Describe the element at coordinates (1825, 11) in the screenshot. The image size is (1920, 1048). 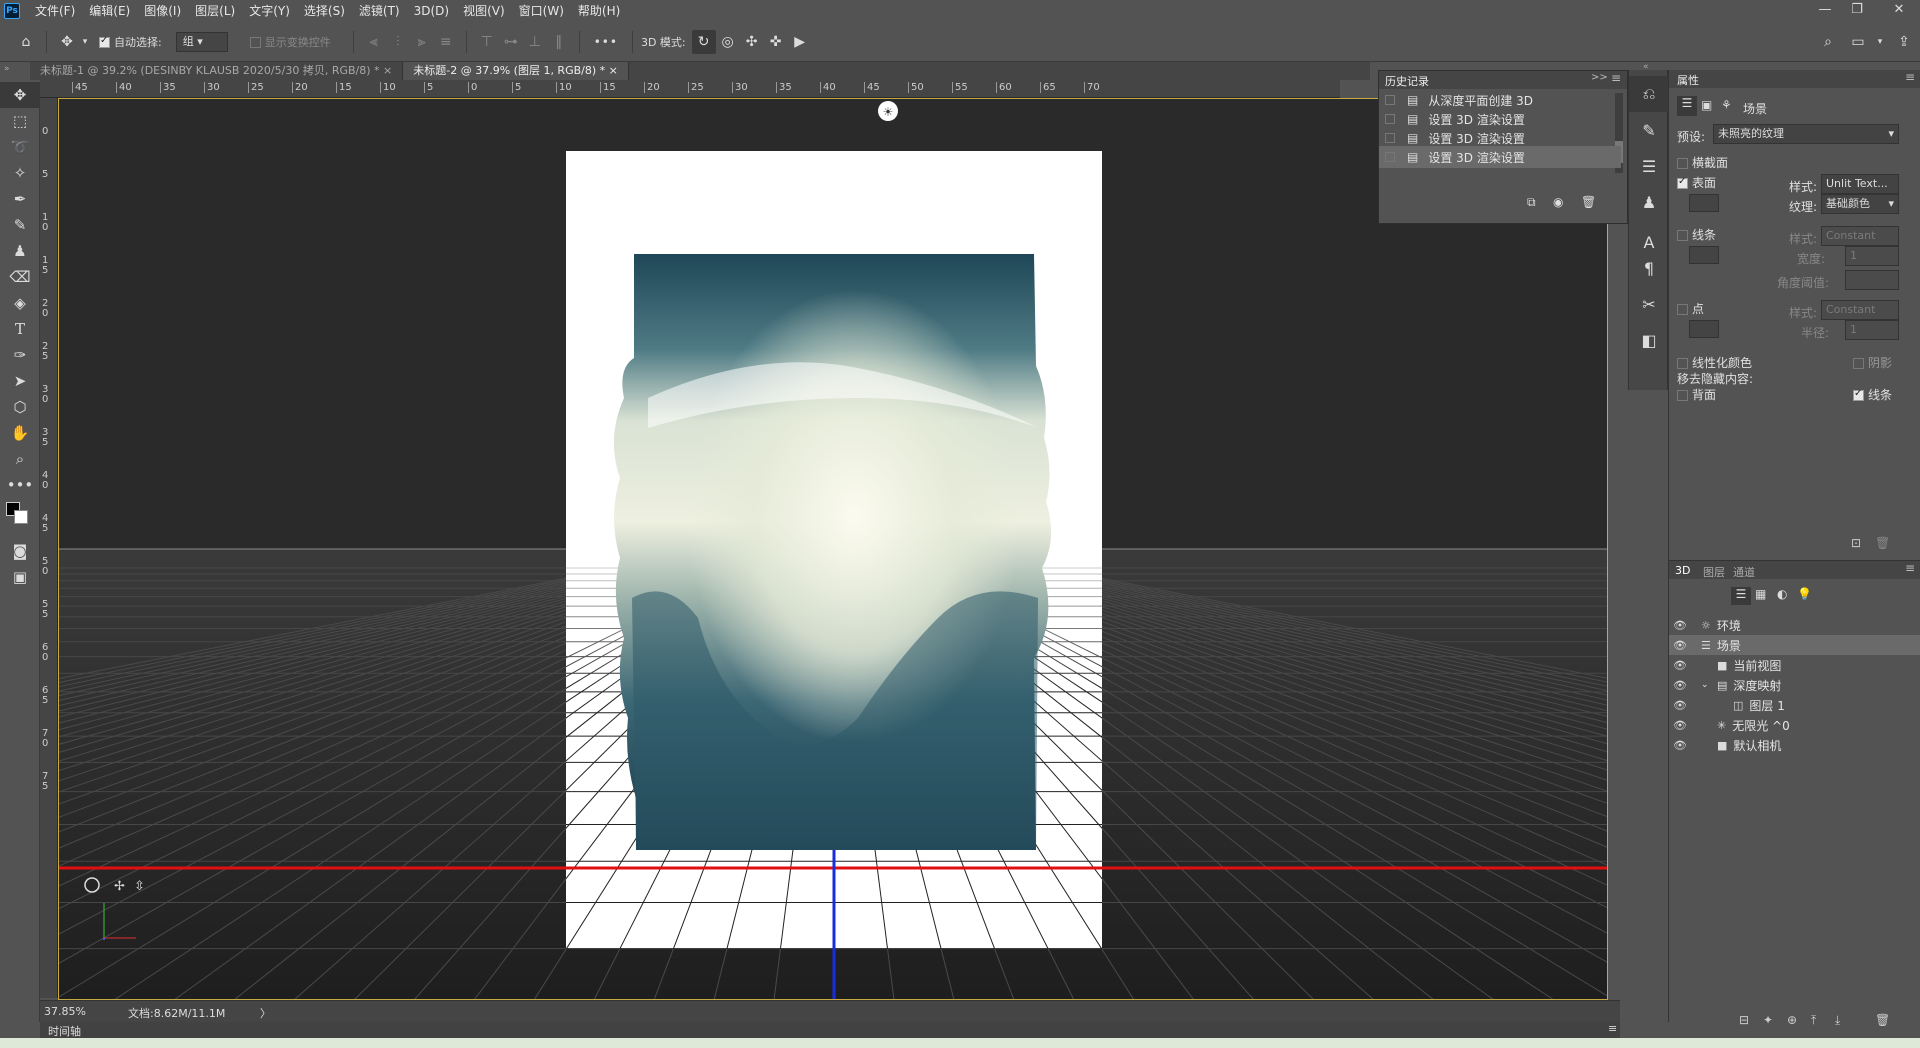
I see `minimize-button: —` at that location.